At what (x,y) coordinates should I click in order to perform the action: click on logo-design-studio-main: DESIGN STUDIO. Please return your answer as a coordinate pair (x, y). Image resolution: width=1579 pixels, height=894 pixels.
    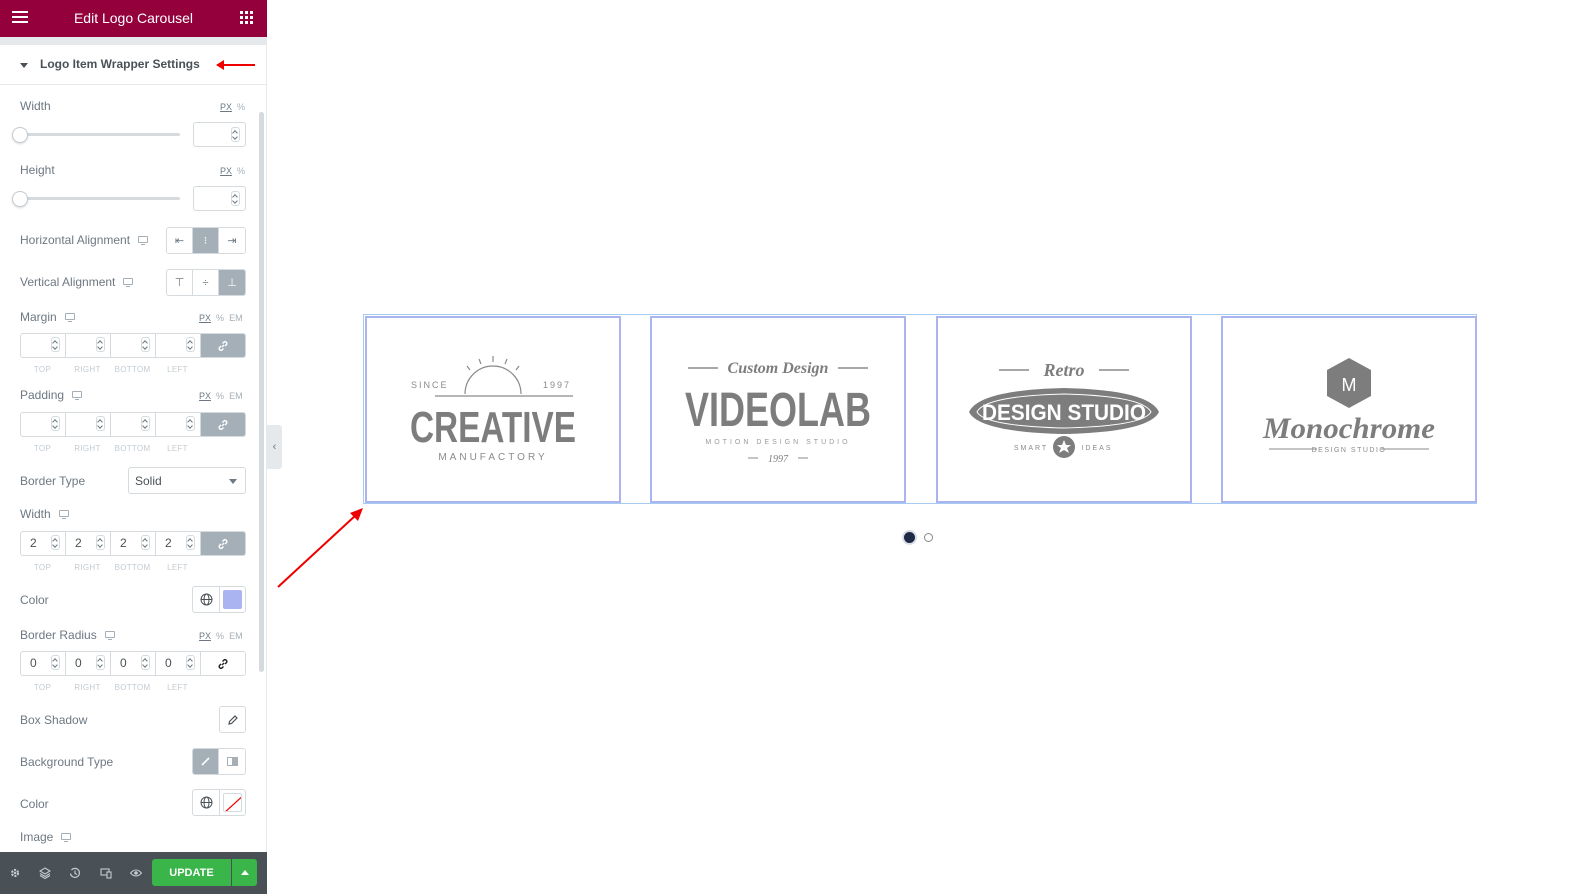
    Looking at the image, I should click on (1064, 412).